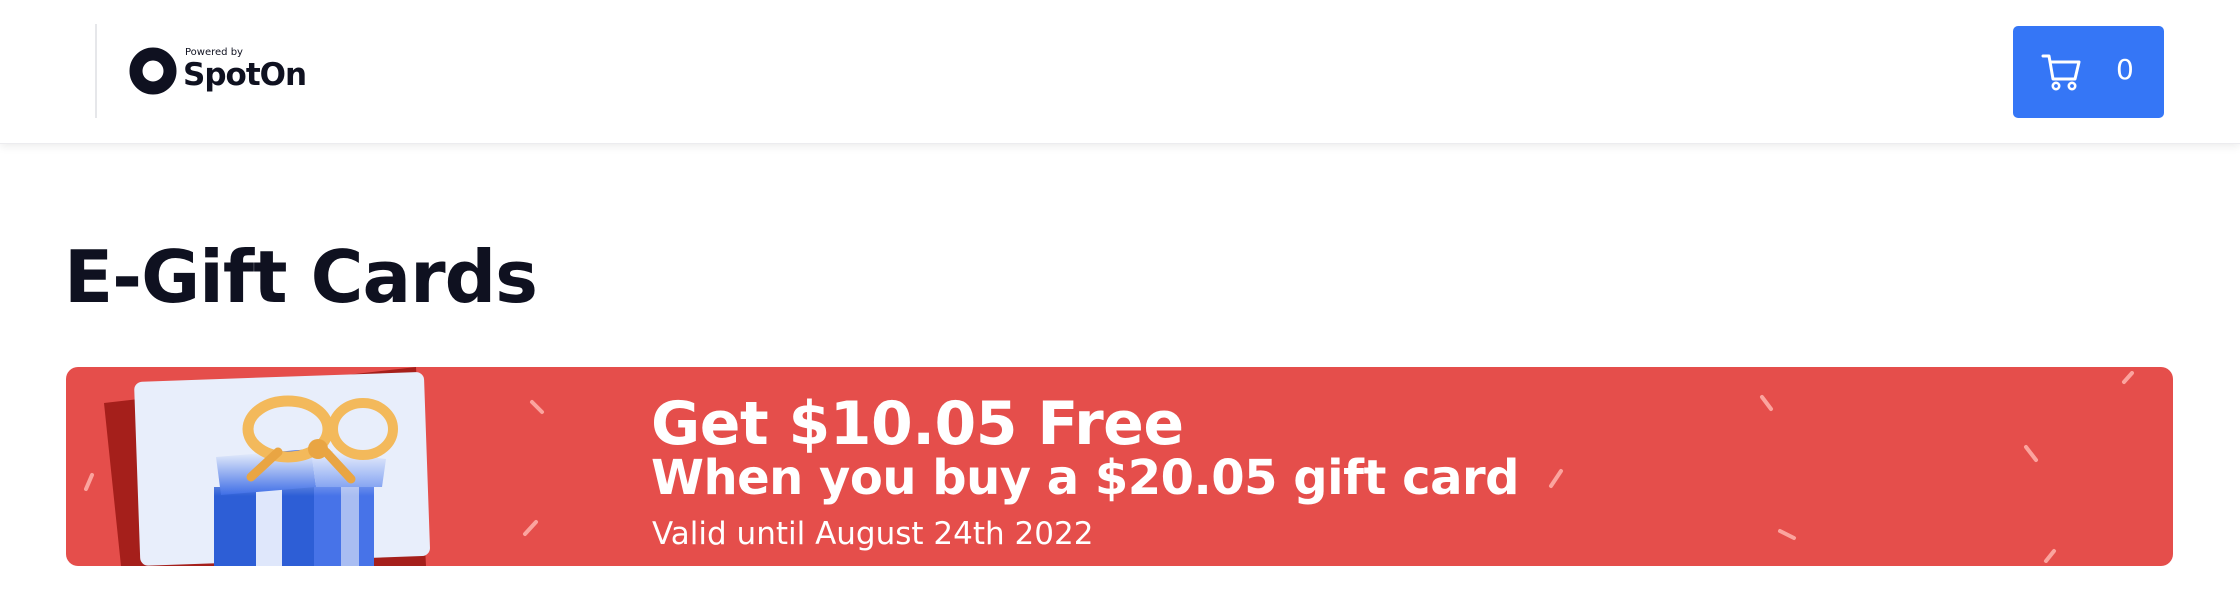 The image size is (2240, 606). What do you see at coordinates (301, 277) in the screenshot?
I see `page-title: E-Gift Cards` at bounding box center [301, 277].